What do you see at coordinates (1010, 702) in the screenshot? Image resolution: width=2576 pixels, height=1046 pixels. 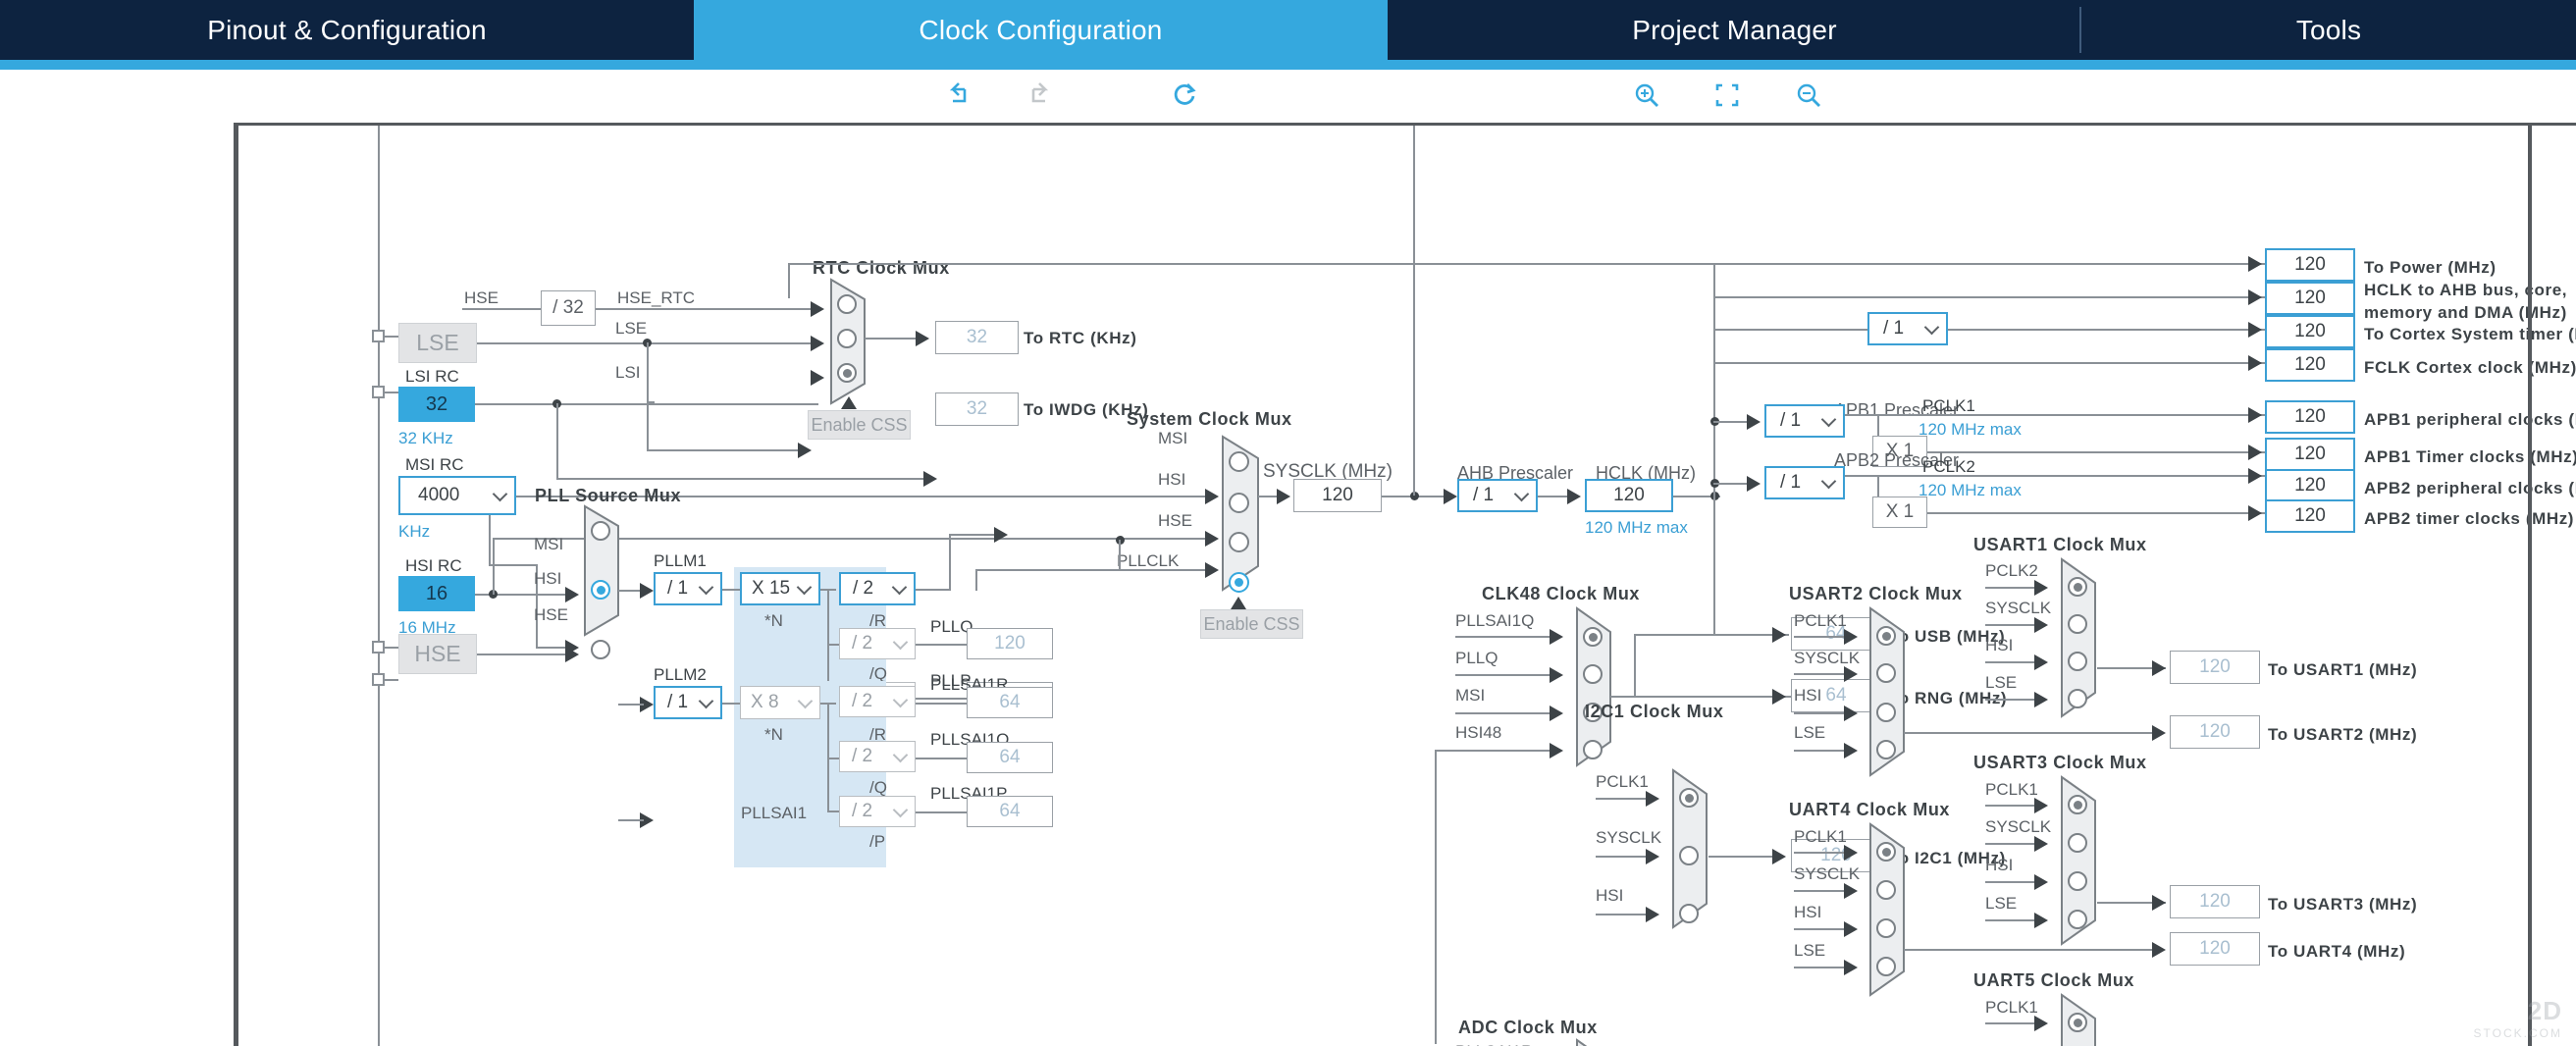 I see `pllsai1r-output-field: 64` at bounding box center [1010, 702].